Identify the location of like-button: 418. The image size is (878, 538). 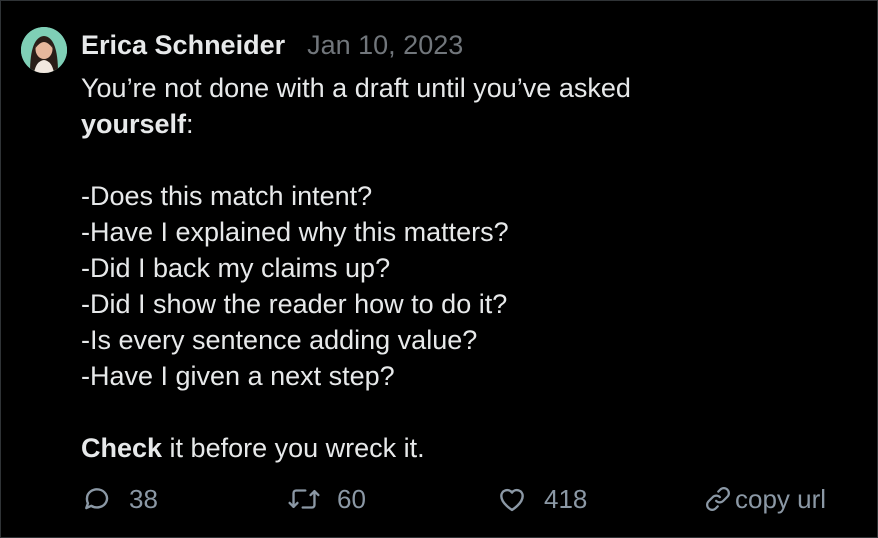
(541, 499).